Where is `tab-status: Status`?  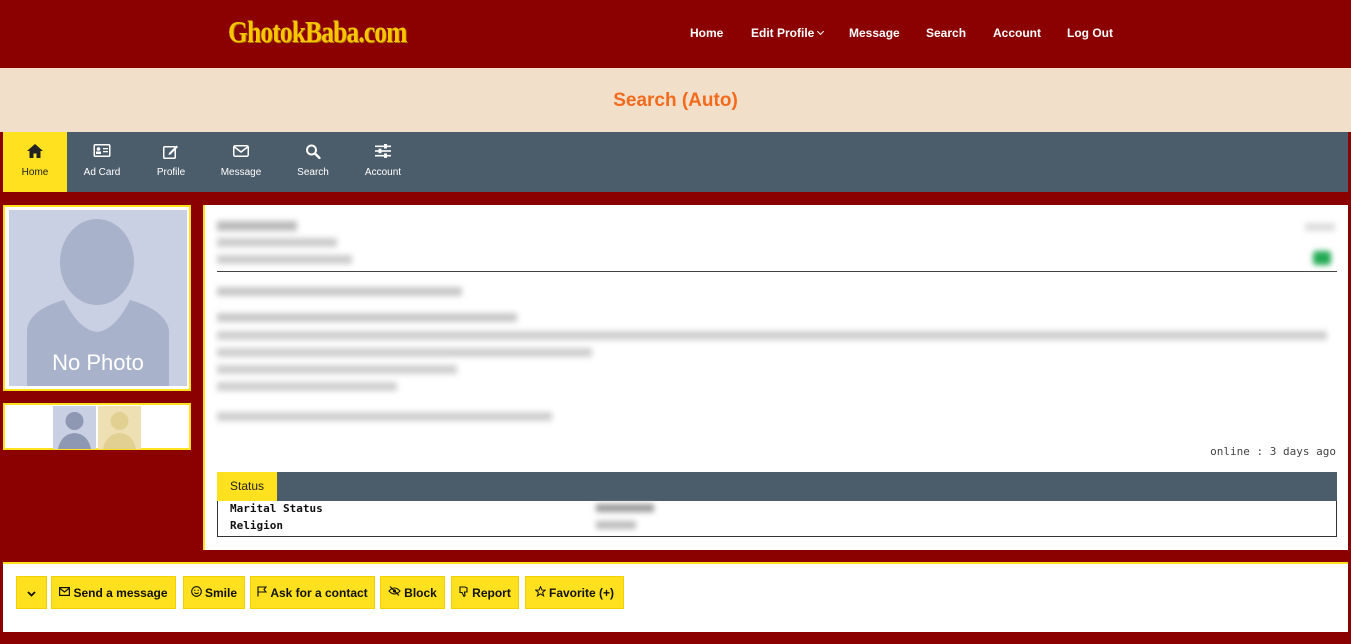
tab-status: Status is located at coordinates (247, 486).